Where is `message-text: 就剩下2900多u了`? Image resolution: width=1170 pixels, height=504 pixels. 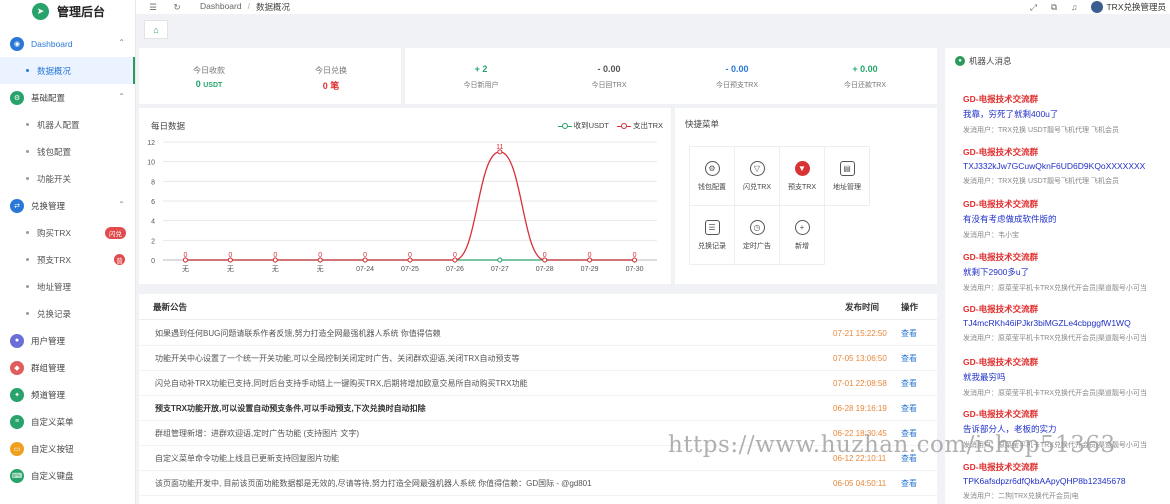
message-text: 就剩下2900多u了 is located at coordinates (996, 271).